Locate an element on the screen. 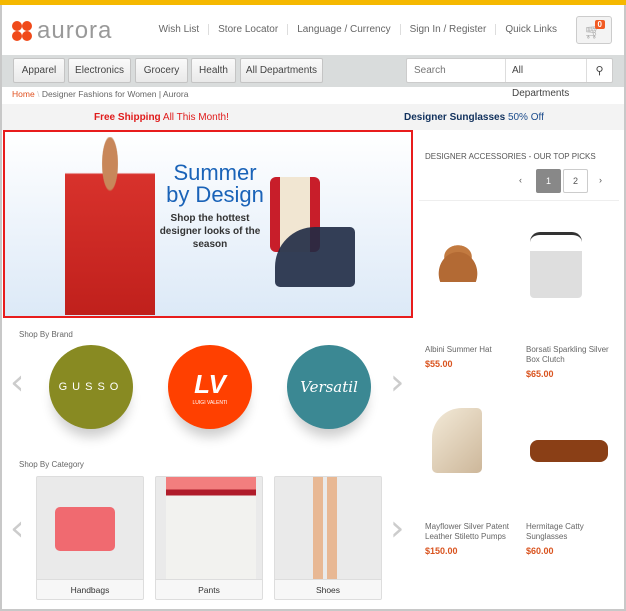 Image resolution: width=626 pixels, height=611 pixels. wish-list-link: Wish List is located at coordinates (179, 29).